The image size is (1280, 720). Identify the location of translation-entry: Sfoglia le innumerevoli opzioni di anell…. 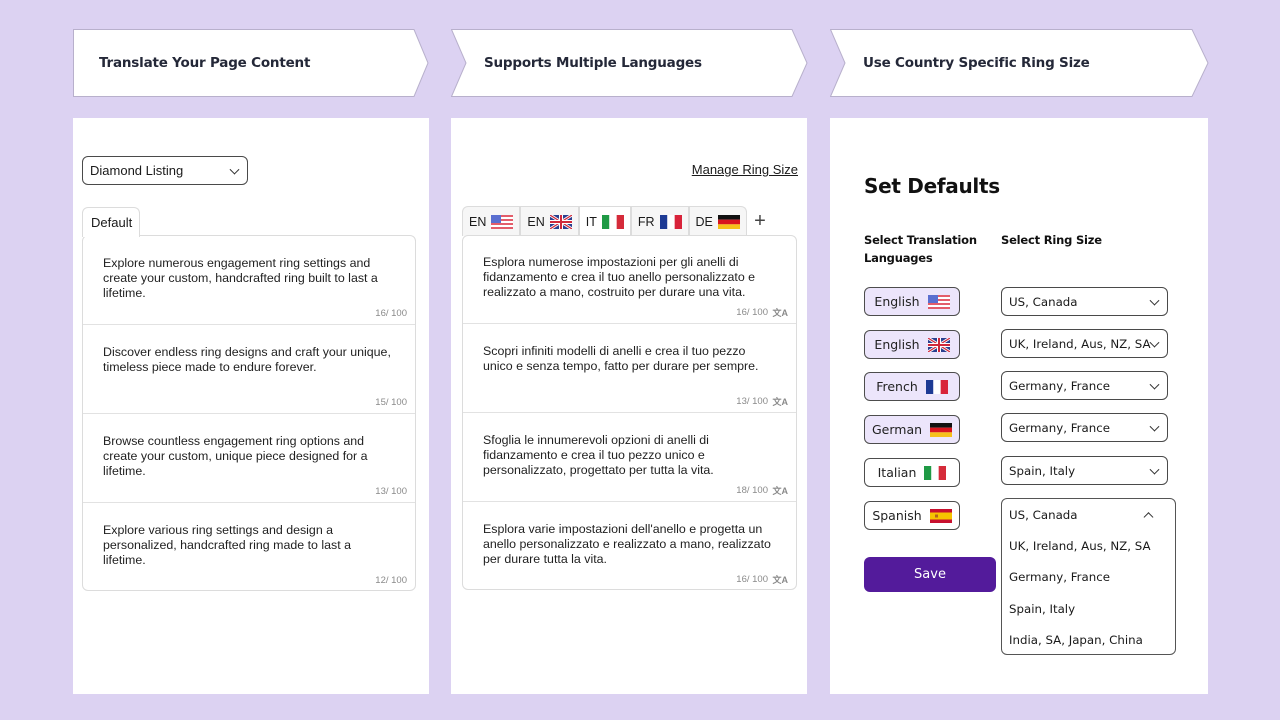
(629, 457).